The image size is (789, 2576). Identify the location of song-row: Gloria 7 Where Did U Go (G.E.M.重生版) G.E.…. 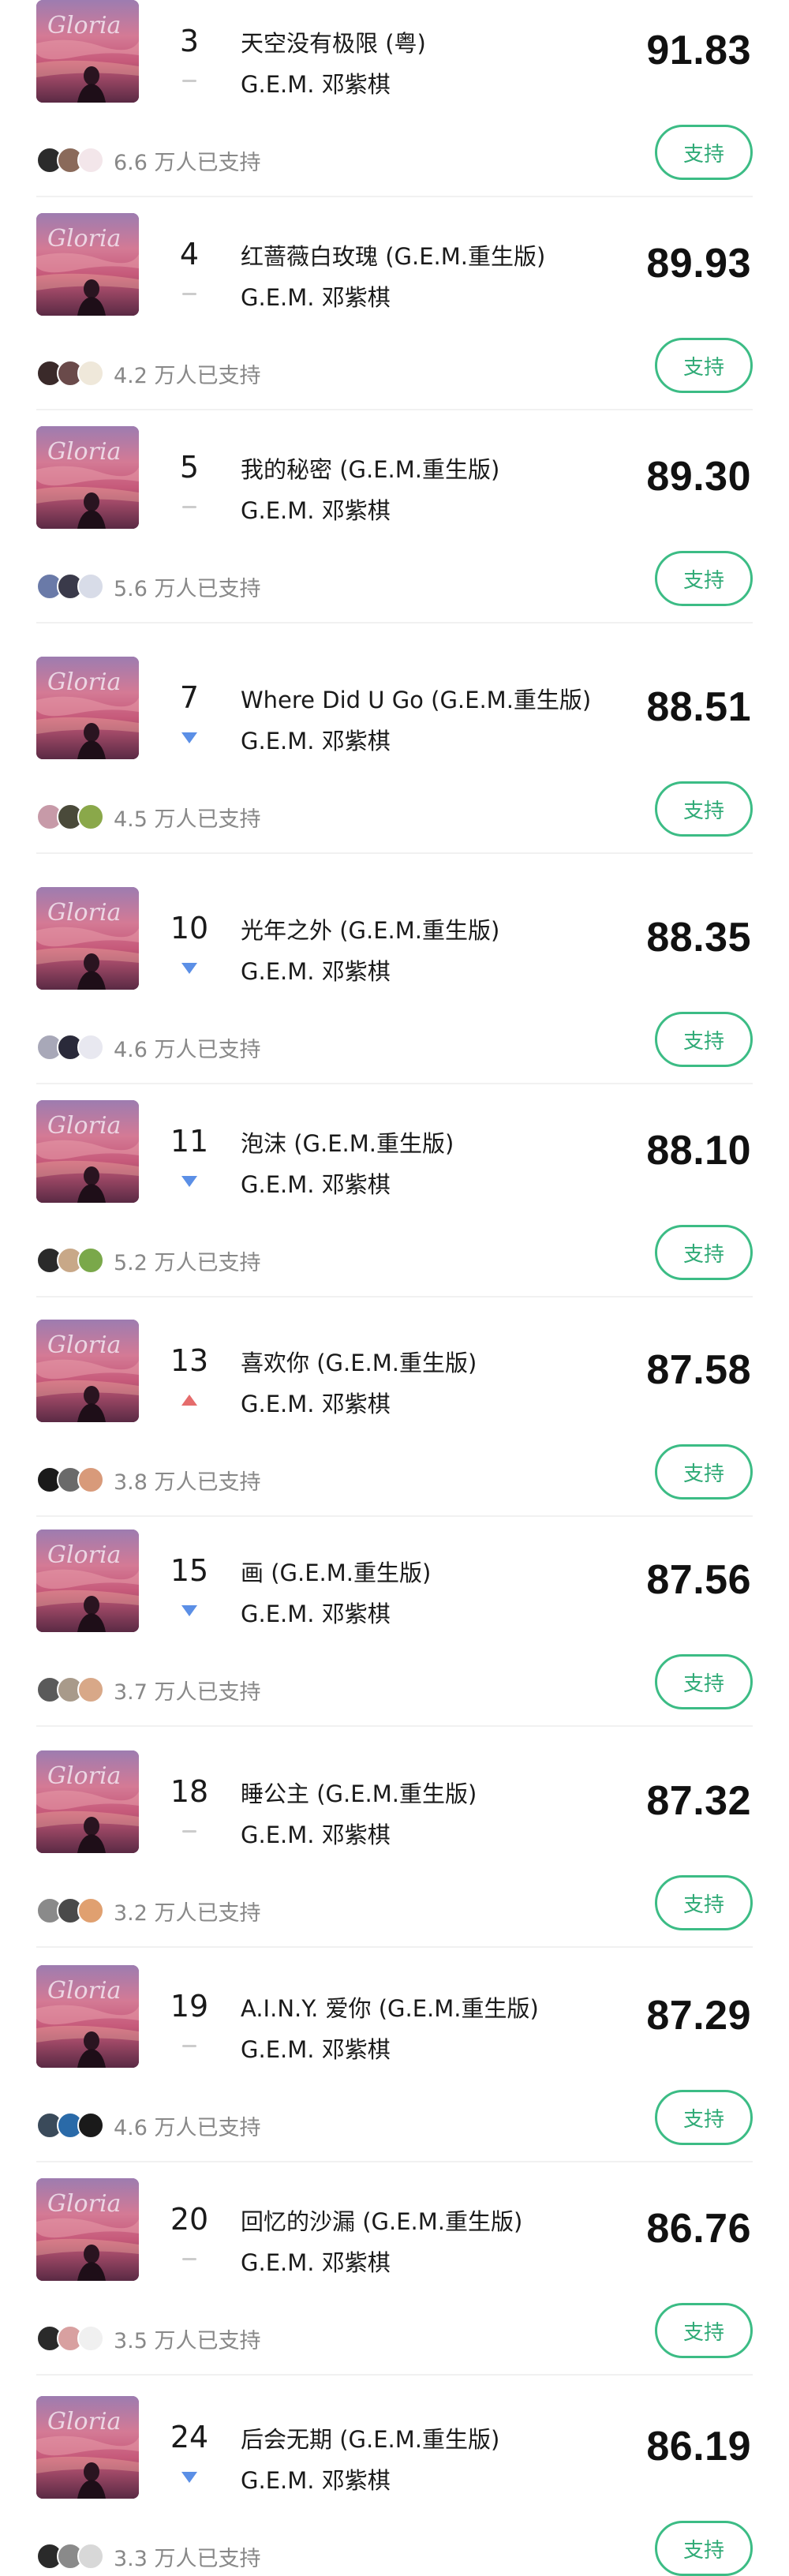
(395, 747).